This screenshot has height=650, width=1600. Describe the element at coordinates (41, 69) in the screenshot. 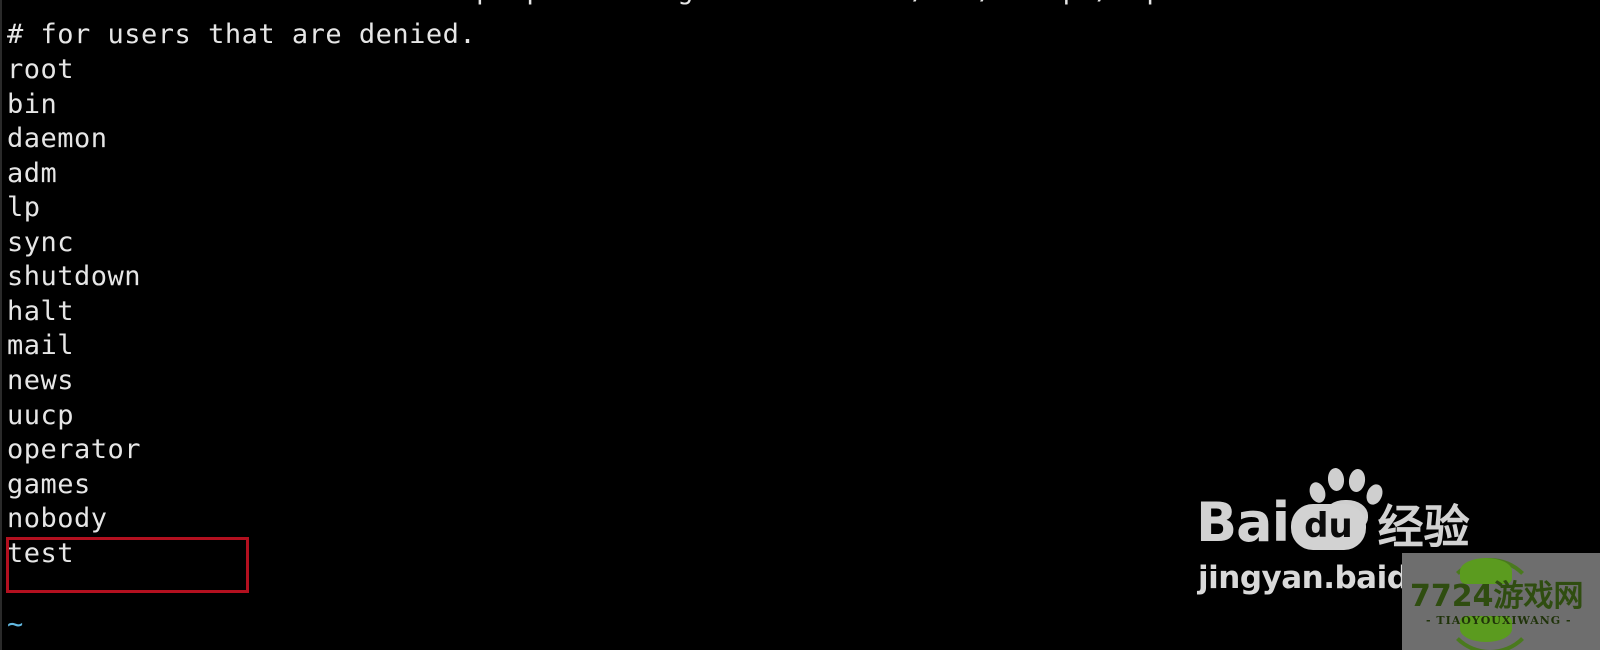

I see `buffer-line-root: root` at that location.